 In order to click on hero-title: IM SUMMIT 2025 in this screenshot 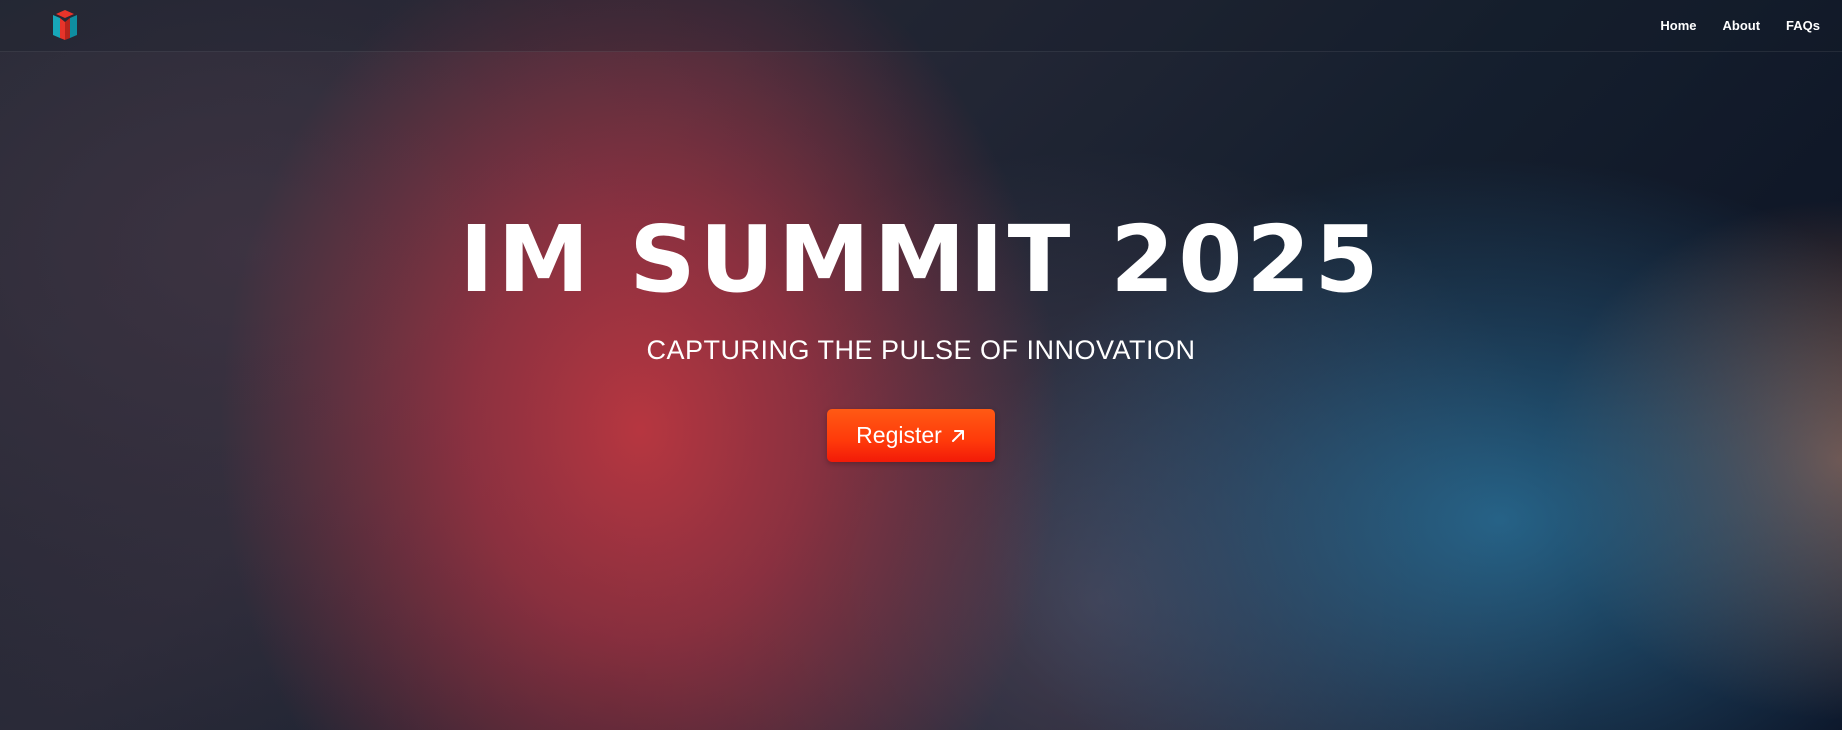, I will do `click(921, 259)`.